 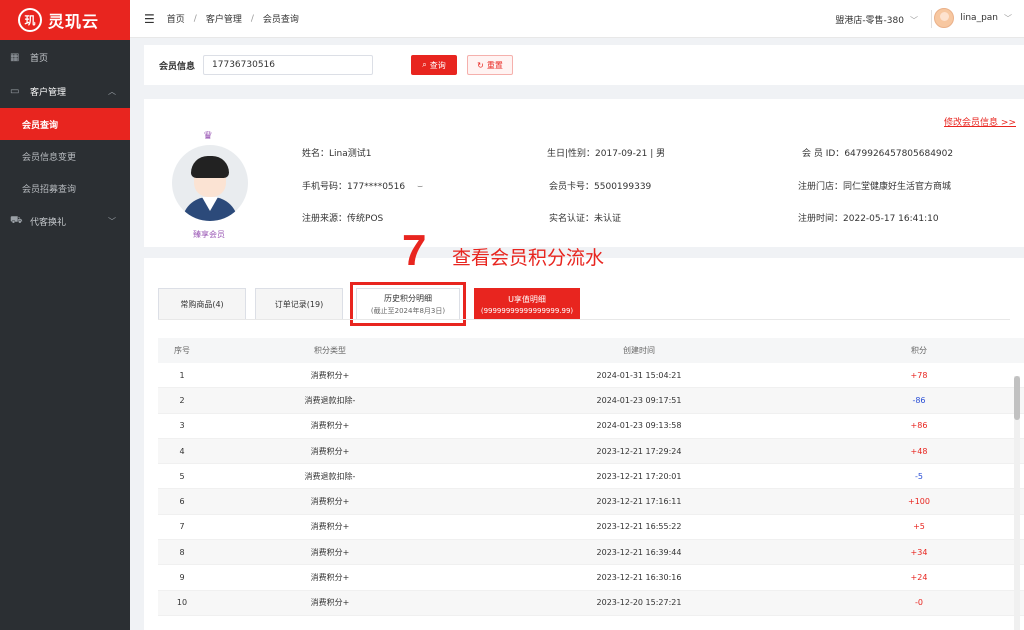 I want to click on tab-frequent-products: 常购商品(4), so click(x=202, y=304).